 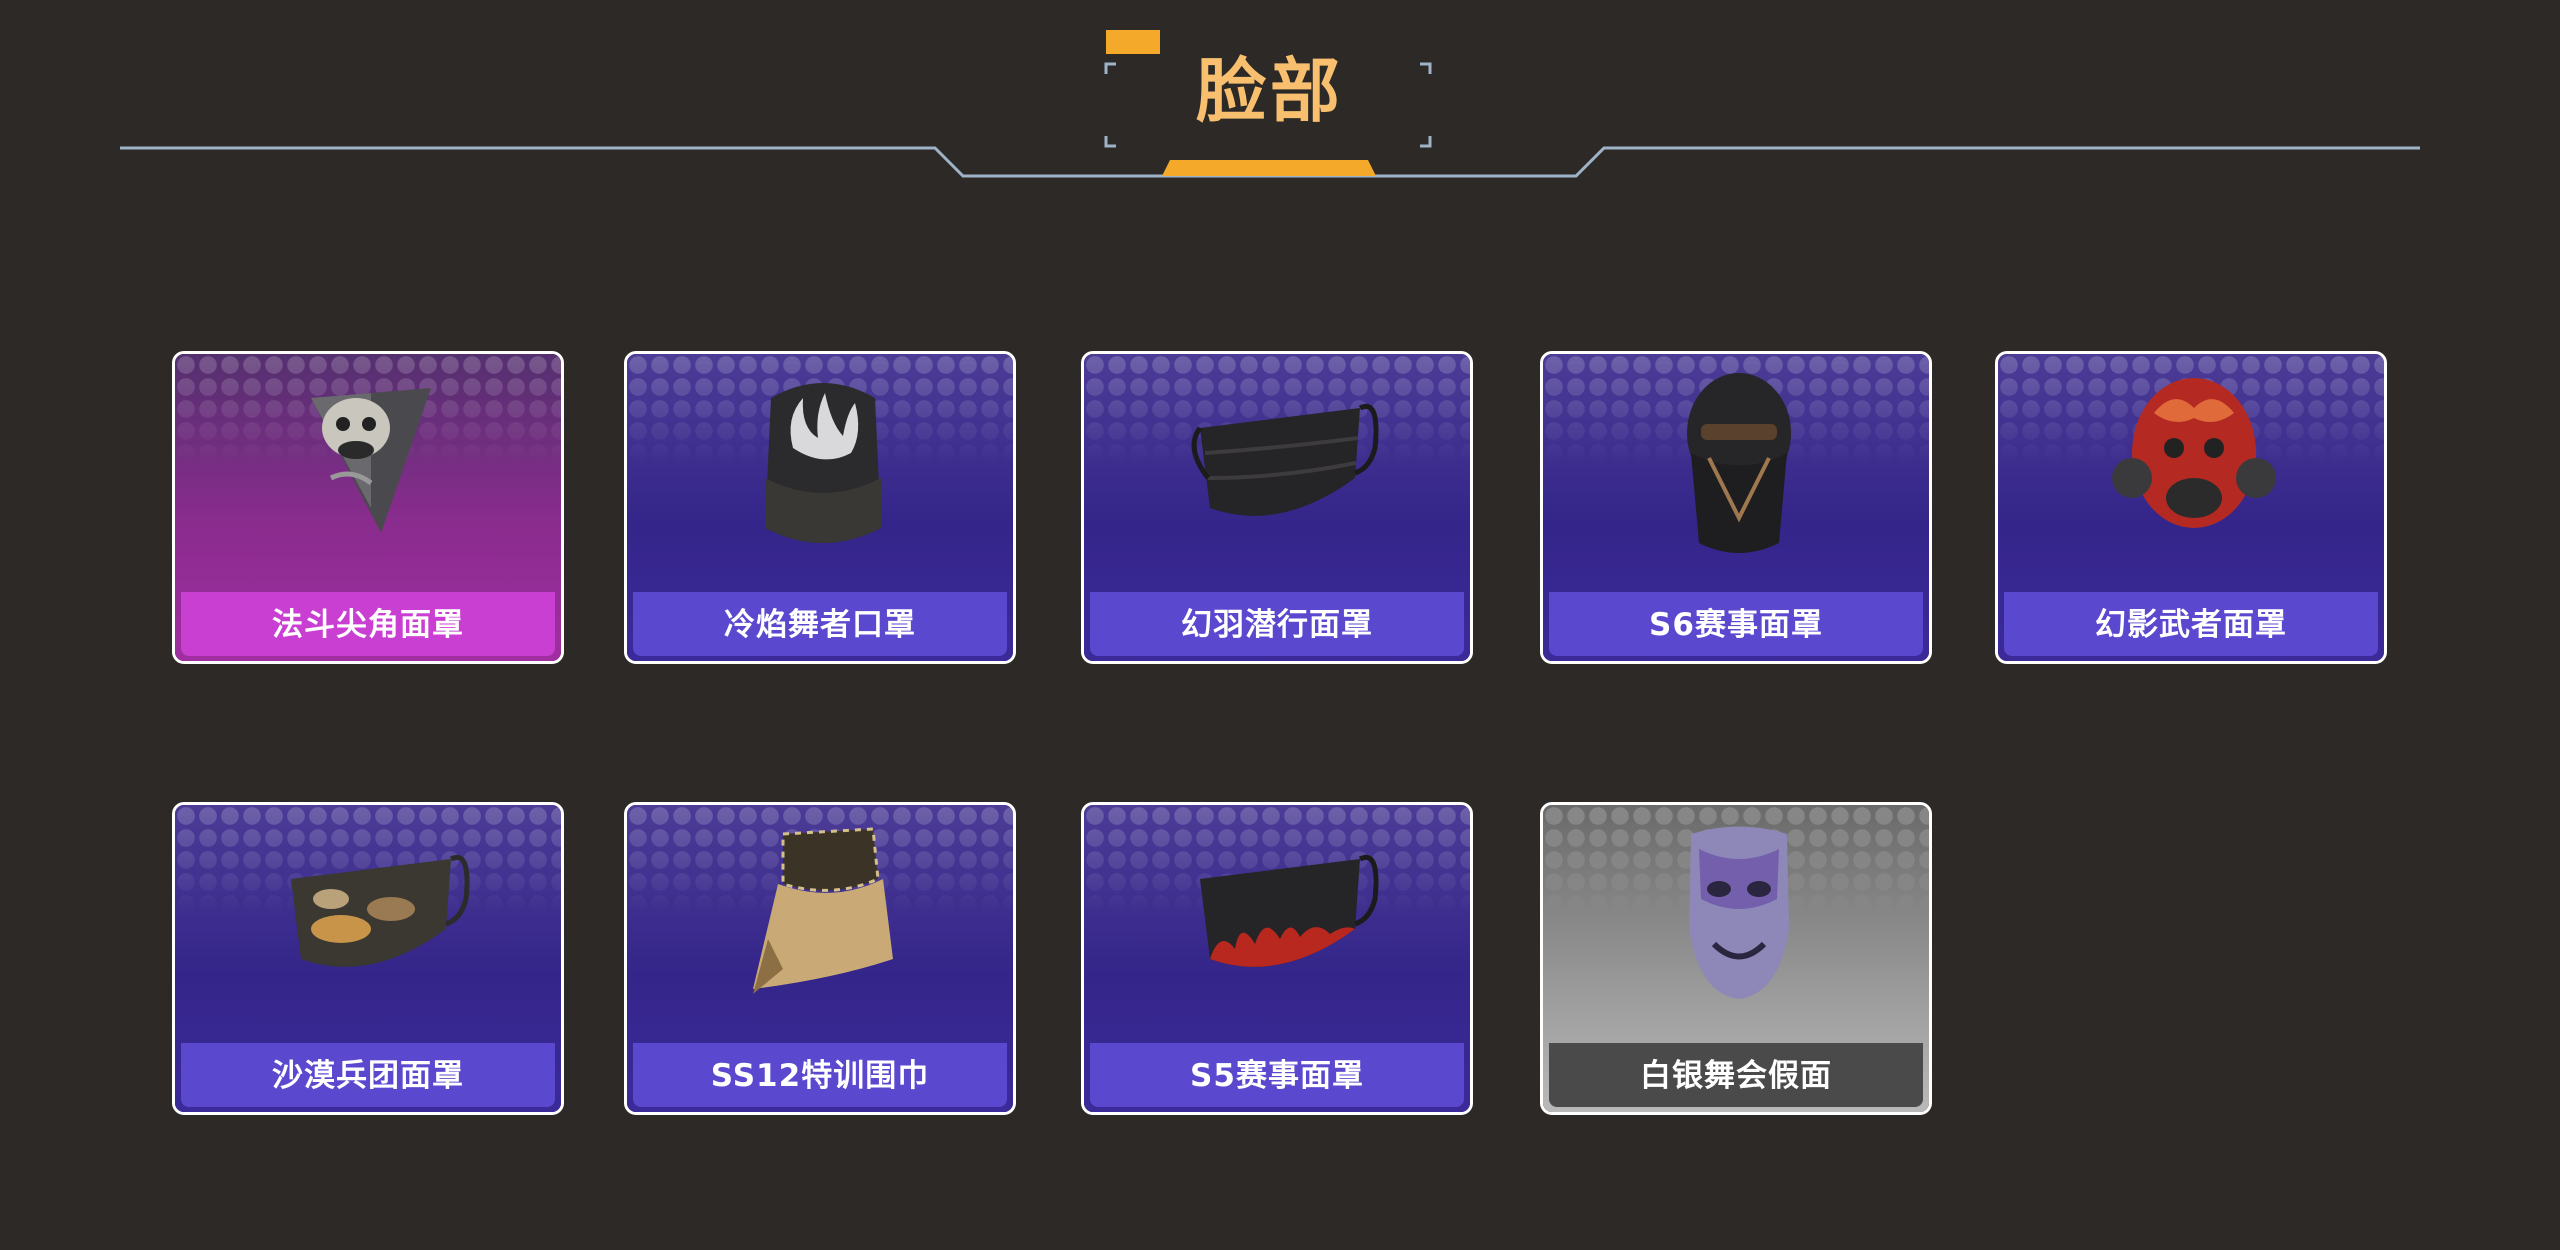 What do you see at coordinates (1736, 1075) in the screenshot?
I see `item-name: 白银舞会假面` at bounding box center [1736, 1075].